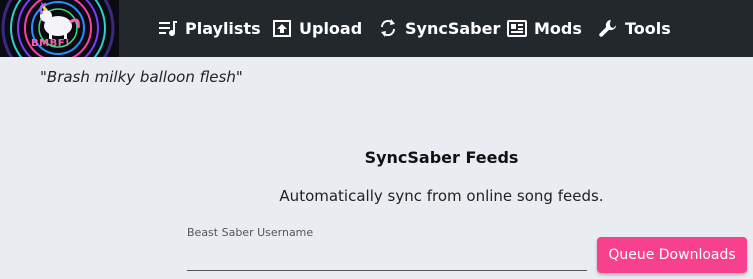 This screenshot has height=279, width=753. Describe the element at coordinates (331, 28) in the screenshot. I see `nav-item-label: Upload` at that location.